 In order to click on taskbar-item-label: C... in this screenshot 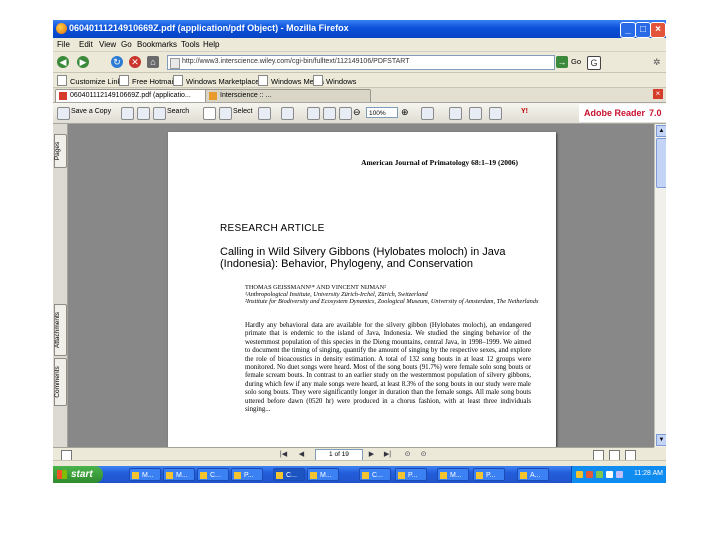, I will do `click(215, 475)`.